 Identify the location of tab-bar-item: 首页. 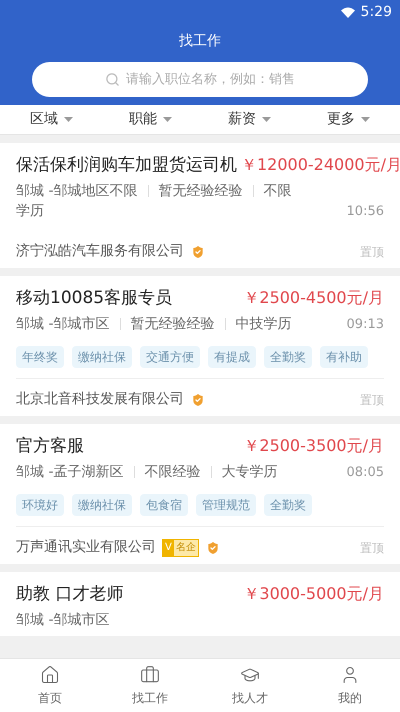
(50, 685).